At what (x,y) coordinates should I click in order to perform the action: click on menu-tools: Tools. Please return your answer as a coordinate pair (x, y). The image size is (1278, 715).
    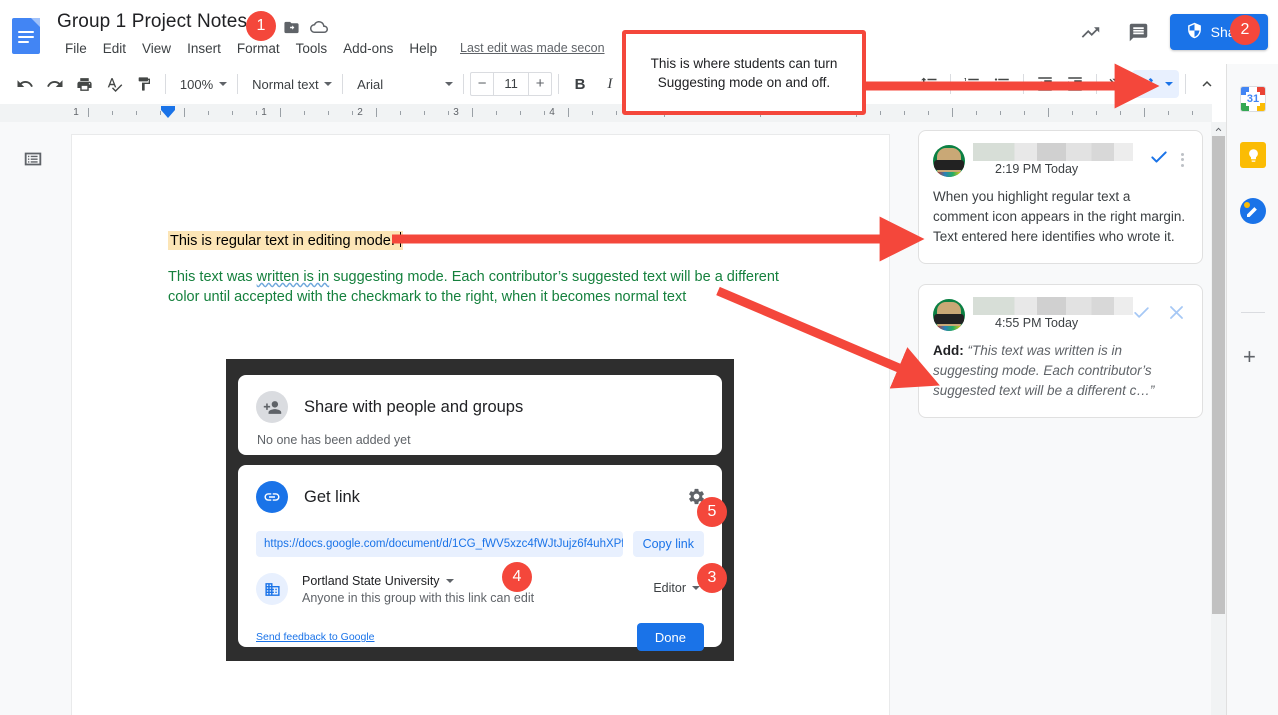
    Looking at the image, I should click on (312, 48).